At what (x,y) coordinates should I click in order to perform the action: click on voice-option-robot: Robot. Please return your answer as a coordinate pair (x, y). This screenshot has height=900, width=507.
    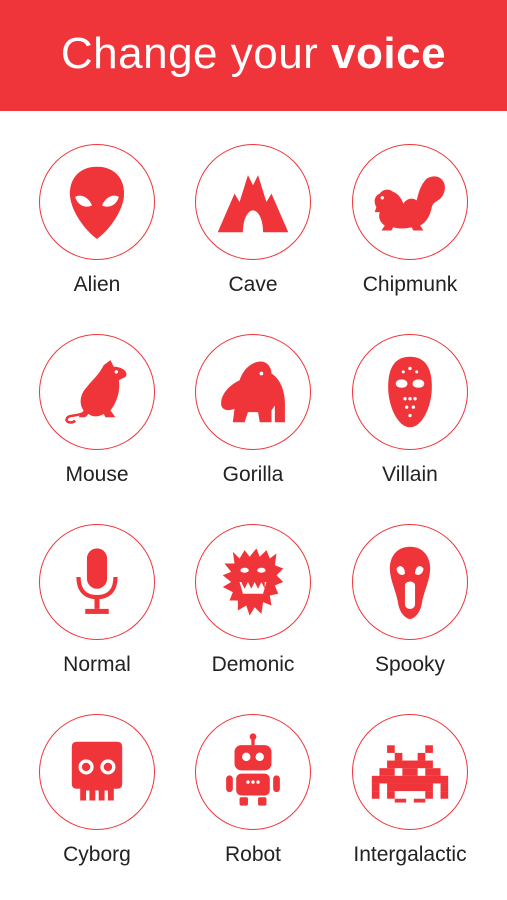
    Looking at the image, I should click on (253, 799).